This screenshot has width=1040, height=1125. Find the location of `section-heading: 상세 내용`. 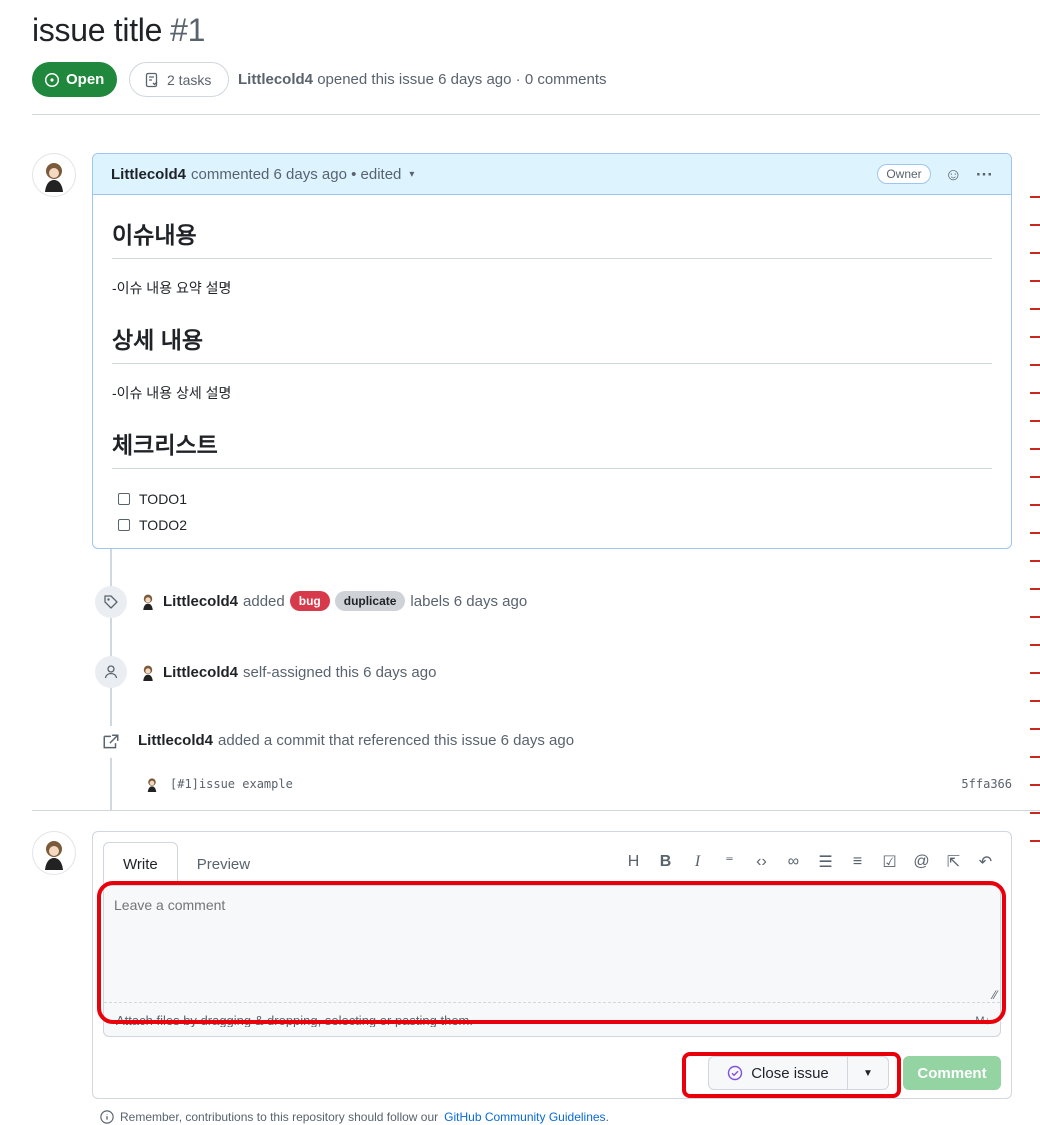

section-heading: 상세 내용 is located at coordinates (552, 342).